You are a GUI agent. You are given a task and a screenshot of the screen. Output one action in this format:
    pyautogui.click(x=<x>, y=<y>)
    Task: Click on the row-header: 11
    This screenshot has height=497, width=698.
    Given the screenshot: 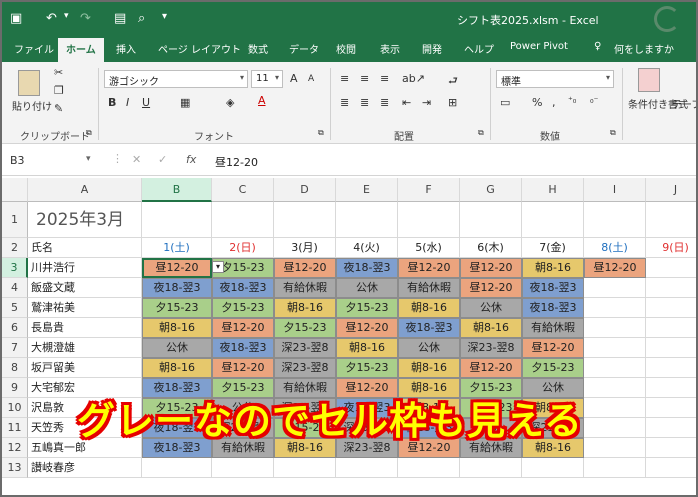 What is the action you would take?
    pyautogui.click(x=15, y=428)
    